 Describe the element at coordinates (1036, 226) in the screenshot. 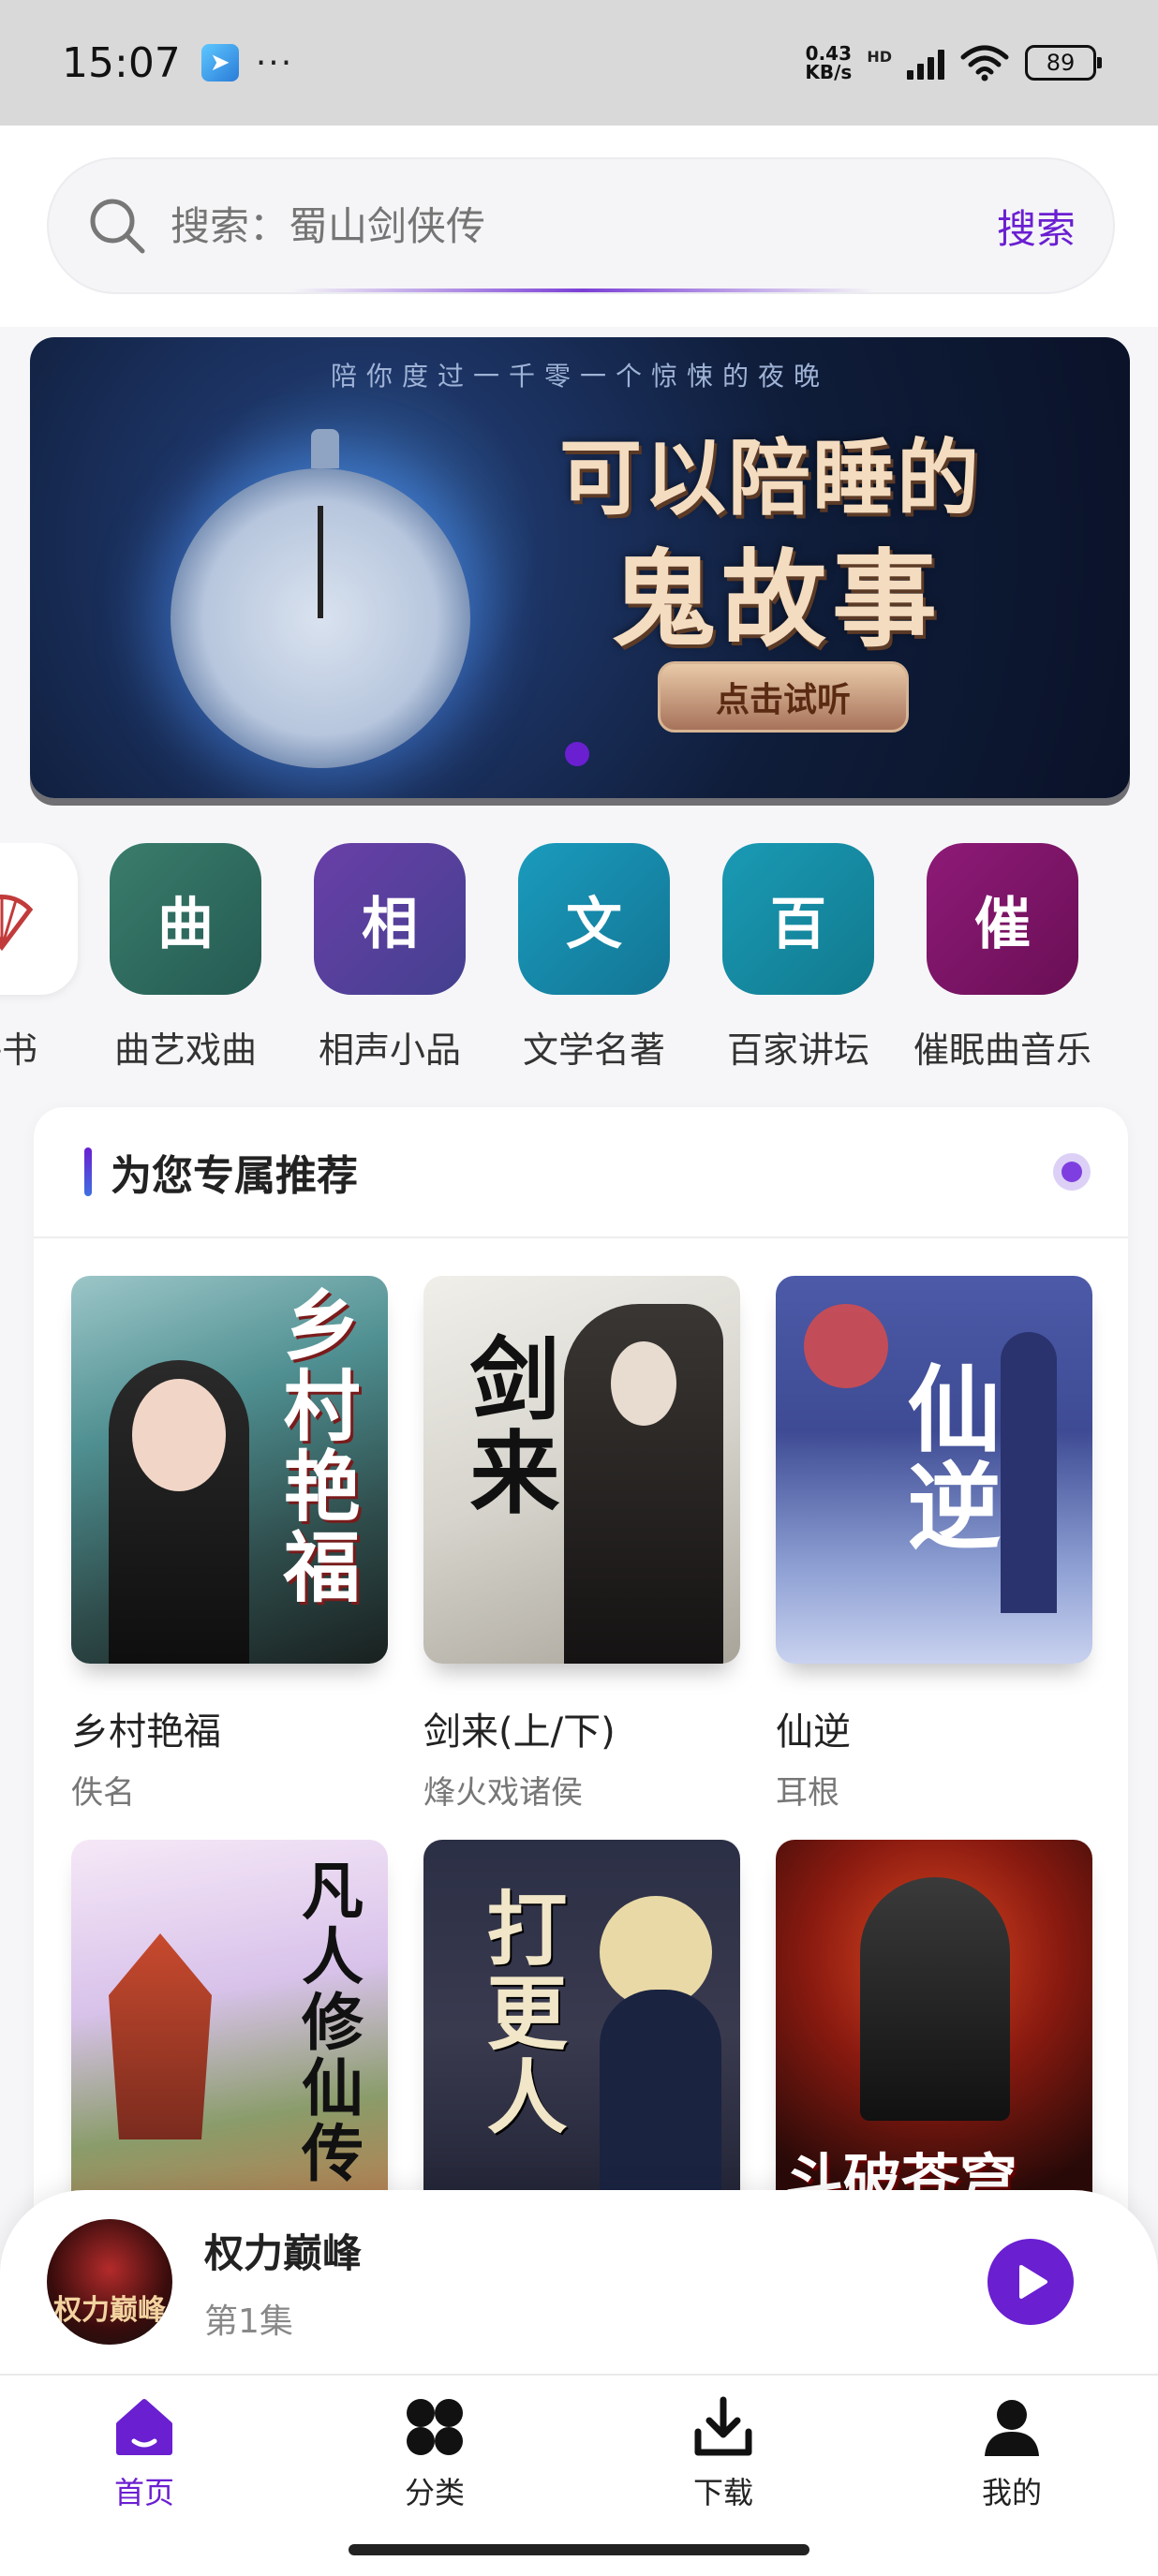

I see `search-button: 搜索` at that location.